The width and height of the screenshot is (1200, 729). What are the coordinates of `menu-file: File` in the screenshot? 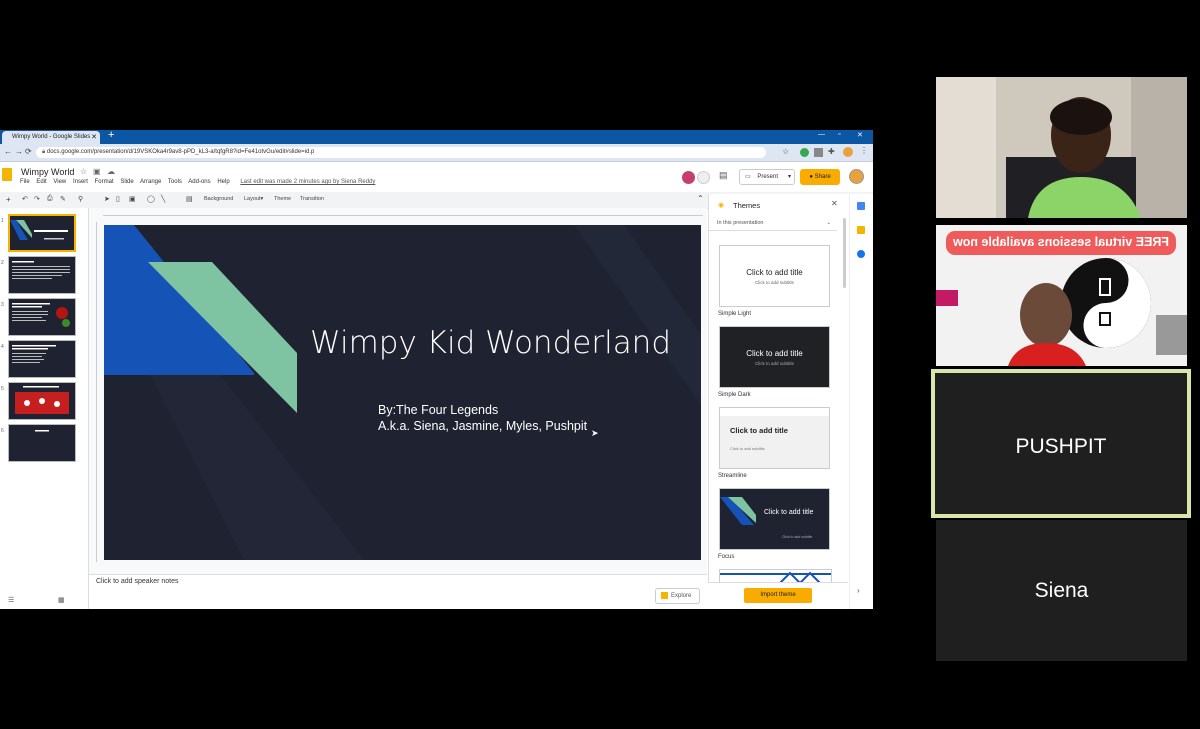 It's located at (25, 182).